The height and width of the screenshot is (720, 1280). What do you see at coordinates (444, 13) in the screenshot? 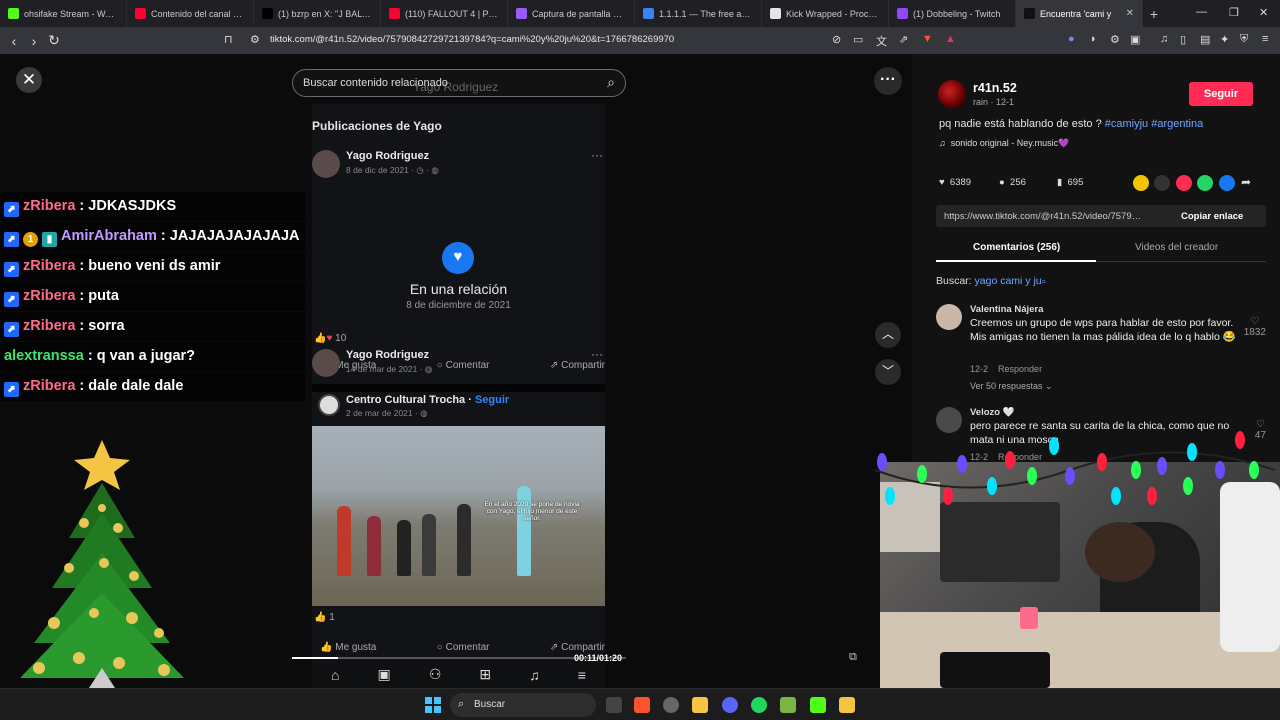
I see `browser-tab: (110) FALLOUT 4 | PRIMER` at bounding box center [444, 13].